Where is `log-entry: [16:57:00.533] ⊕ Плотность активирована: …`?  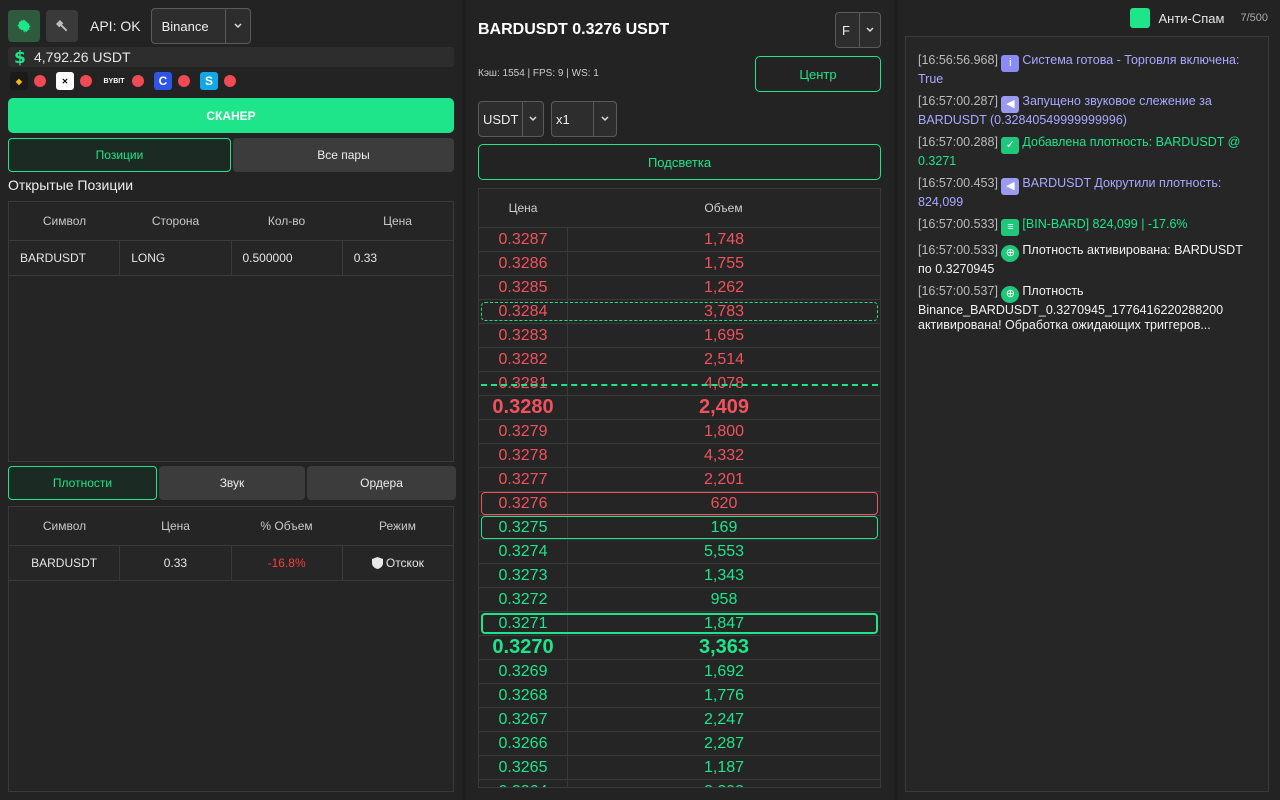
log-entry: [16:57:00.533] ⊕ Плотность активирована: … is located at coordinates (1087, 260).